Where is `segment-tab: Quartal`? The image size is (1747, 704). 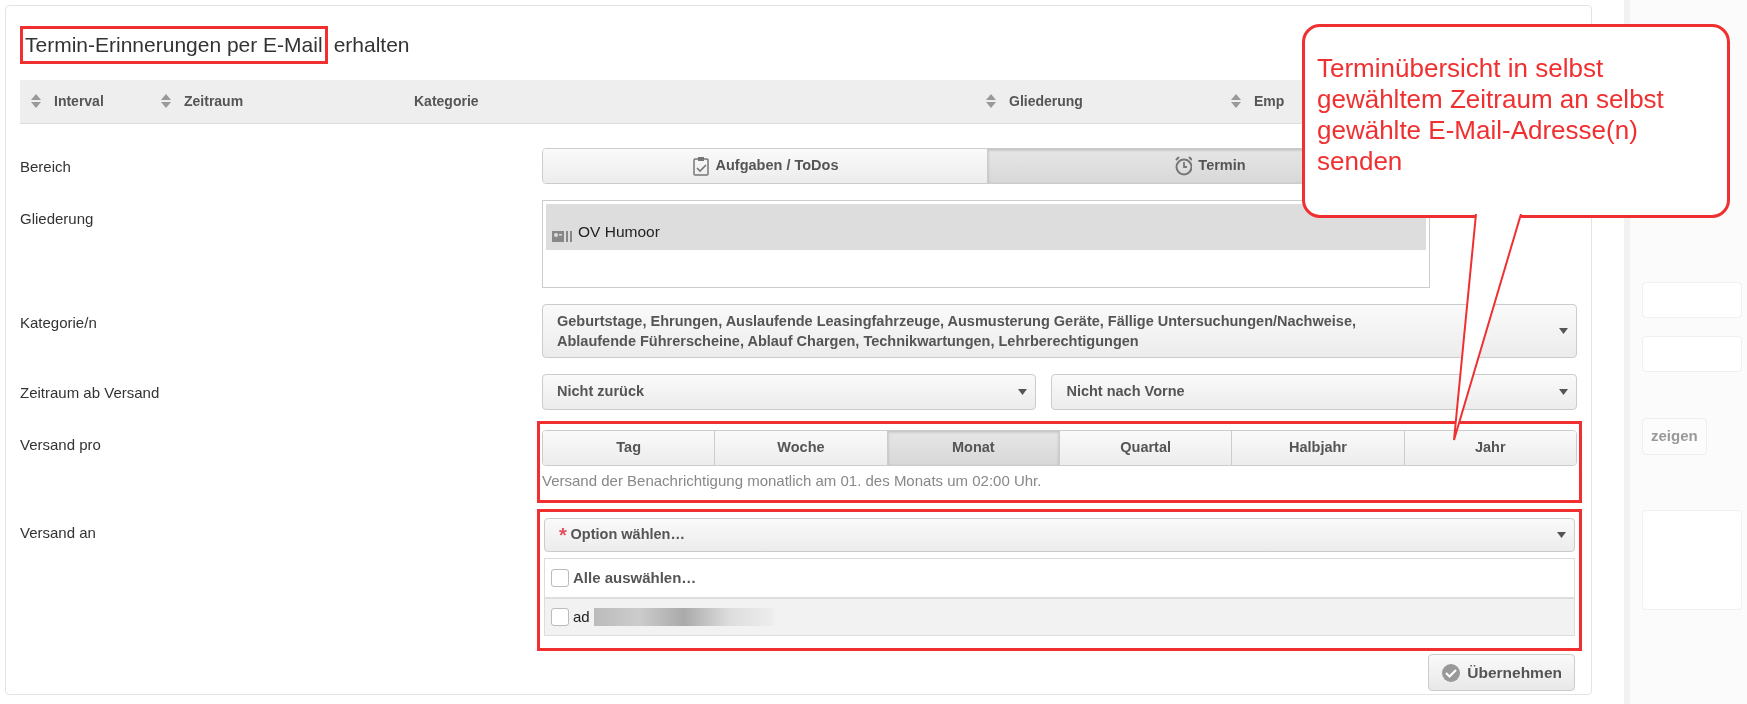
segment-tab: Quartal is located at coordinates (1146, 447).